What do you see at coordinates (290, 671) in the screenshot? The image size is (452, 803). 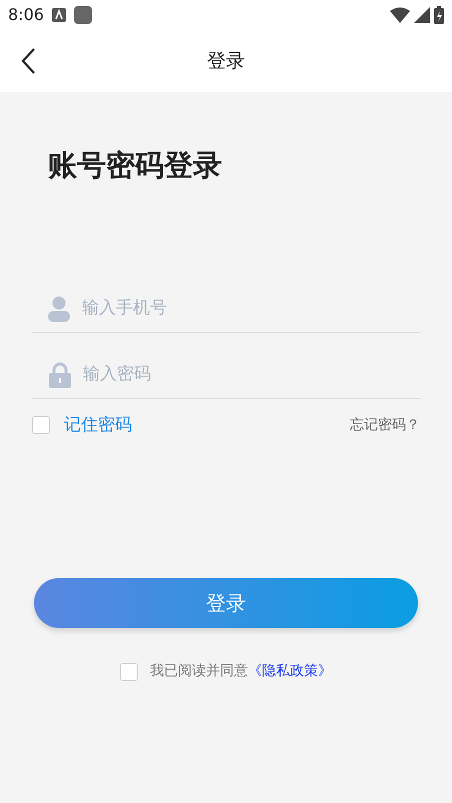 I see `privacy-policy-link: 《隐私政策》` at bounding box center [290, 671].